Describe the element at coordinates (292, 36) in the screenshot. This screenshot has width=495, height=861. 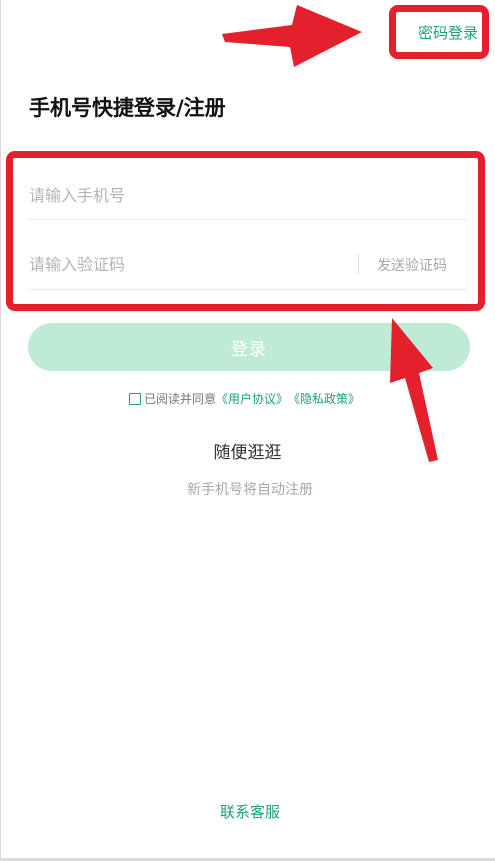
I see `annotation-arrow-top` at that location.